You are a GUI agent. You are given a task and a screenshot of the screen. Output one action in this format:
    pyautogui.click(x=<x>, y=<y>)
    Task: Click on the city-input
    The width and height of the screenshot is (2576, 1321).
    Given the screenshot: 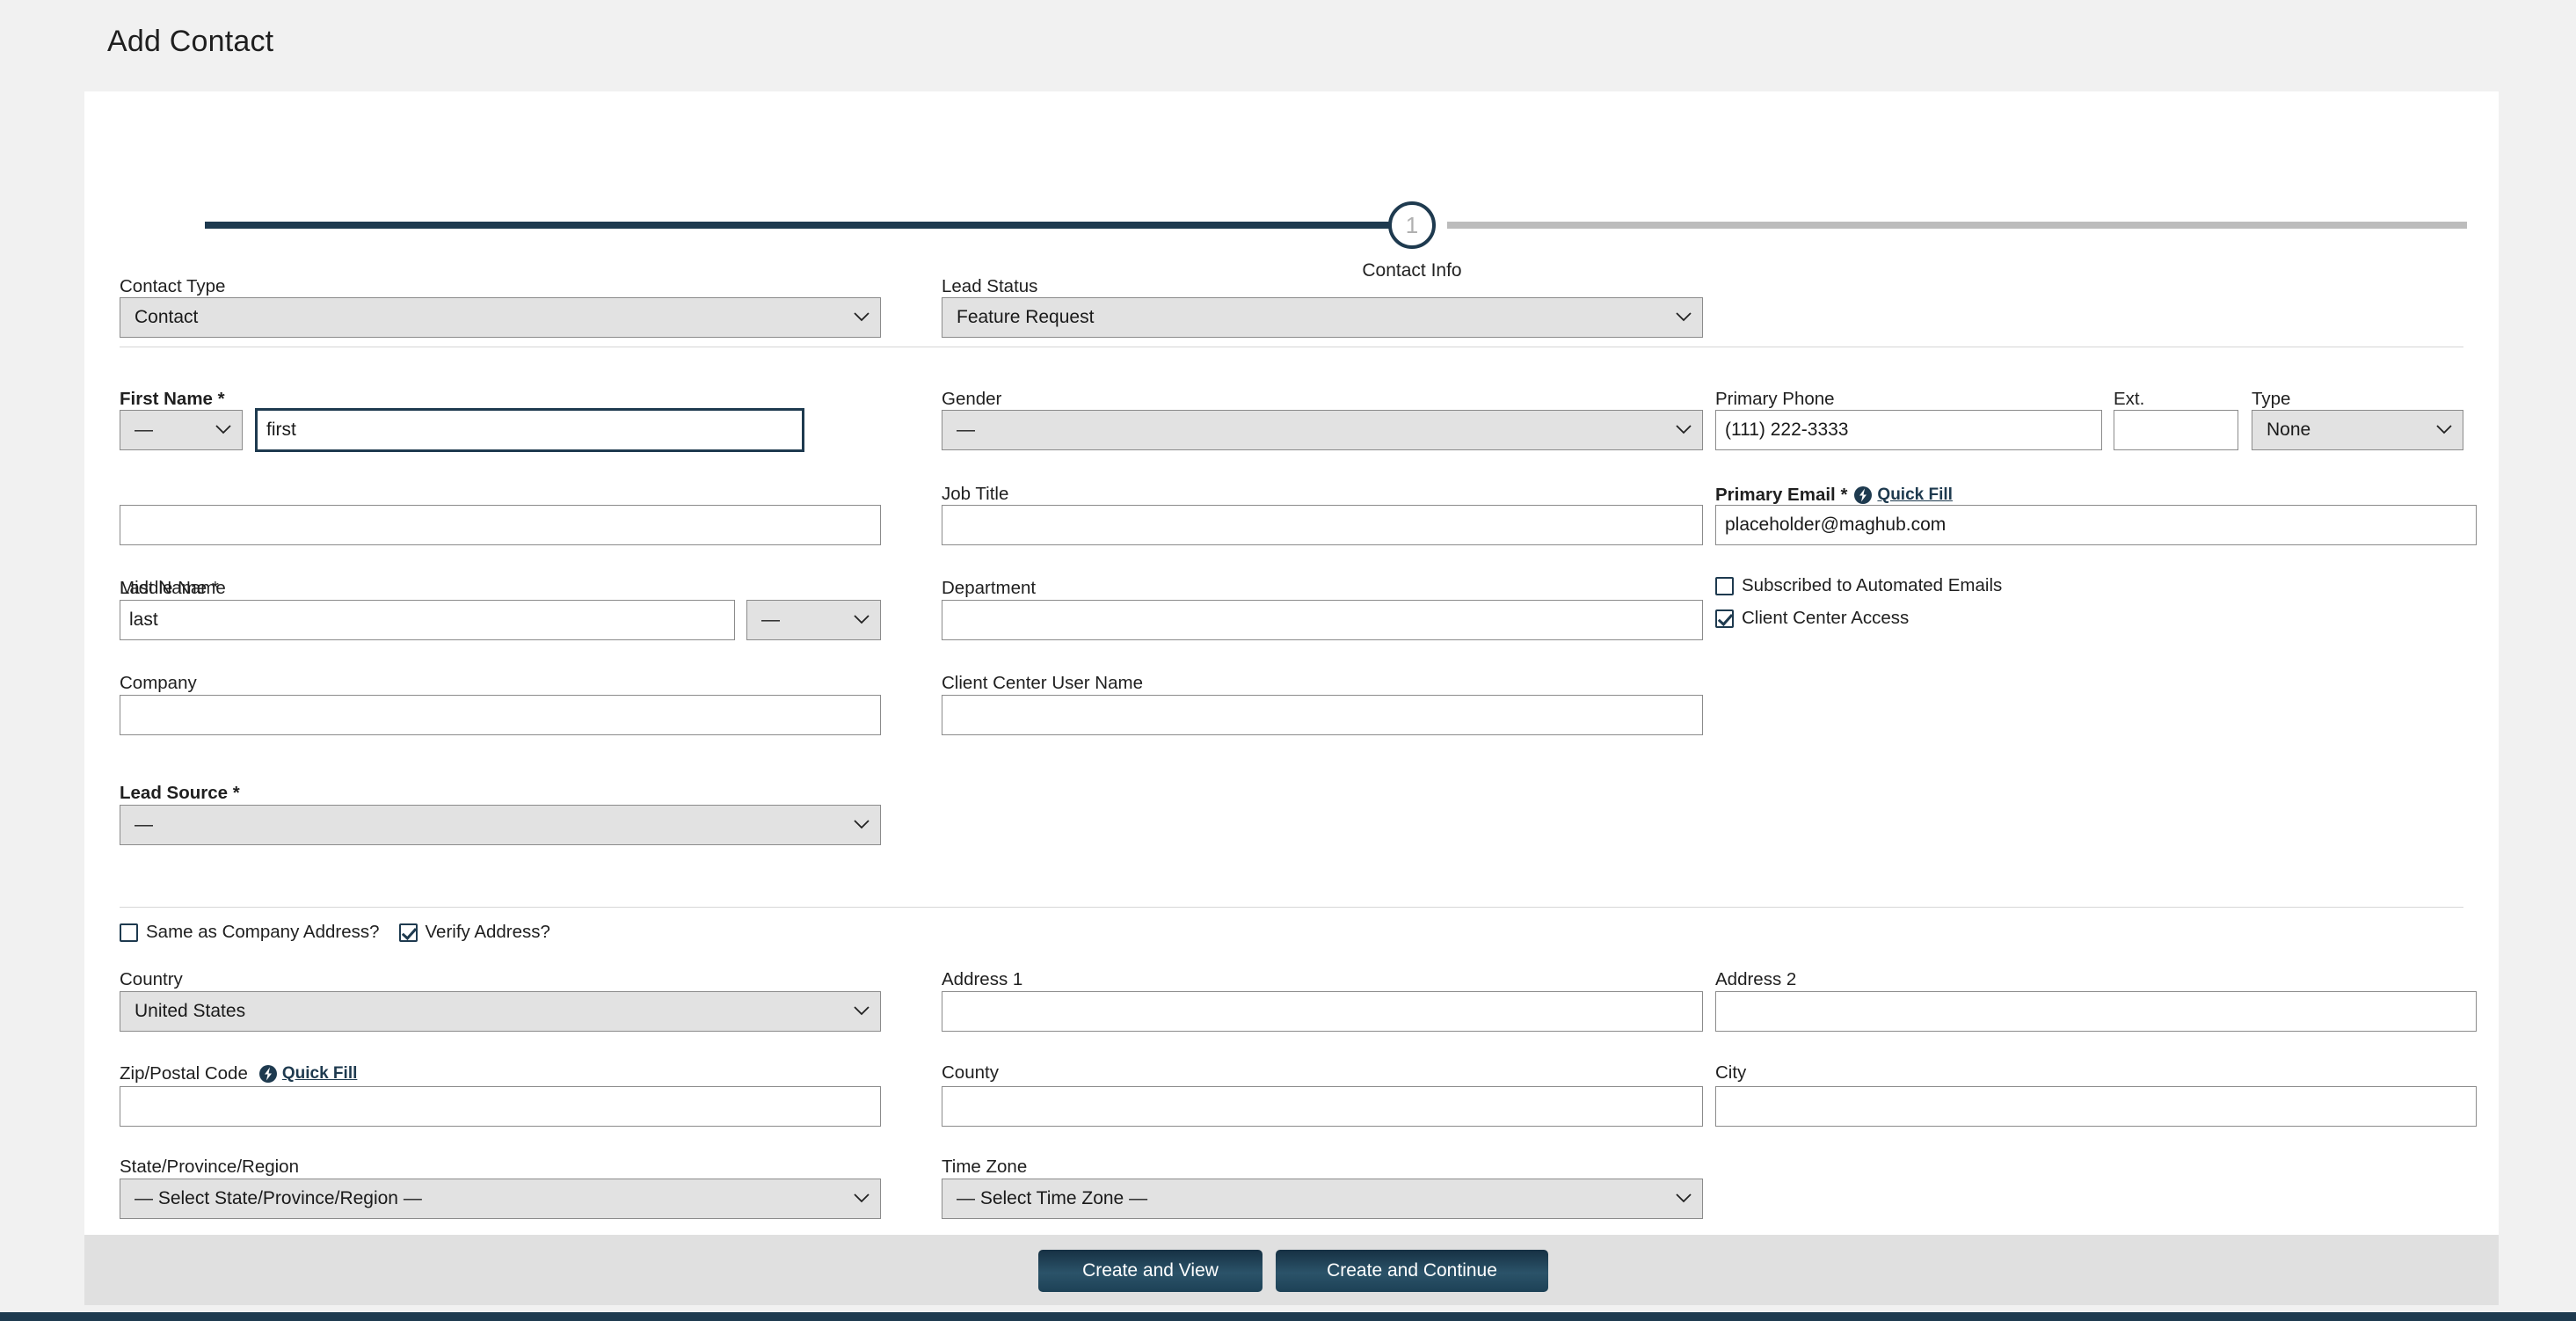 What is the action you would take?
    pyautogui.click(x=2096, y=1106)
    